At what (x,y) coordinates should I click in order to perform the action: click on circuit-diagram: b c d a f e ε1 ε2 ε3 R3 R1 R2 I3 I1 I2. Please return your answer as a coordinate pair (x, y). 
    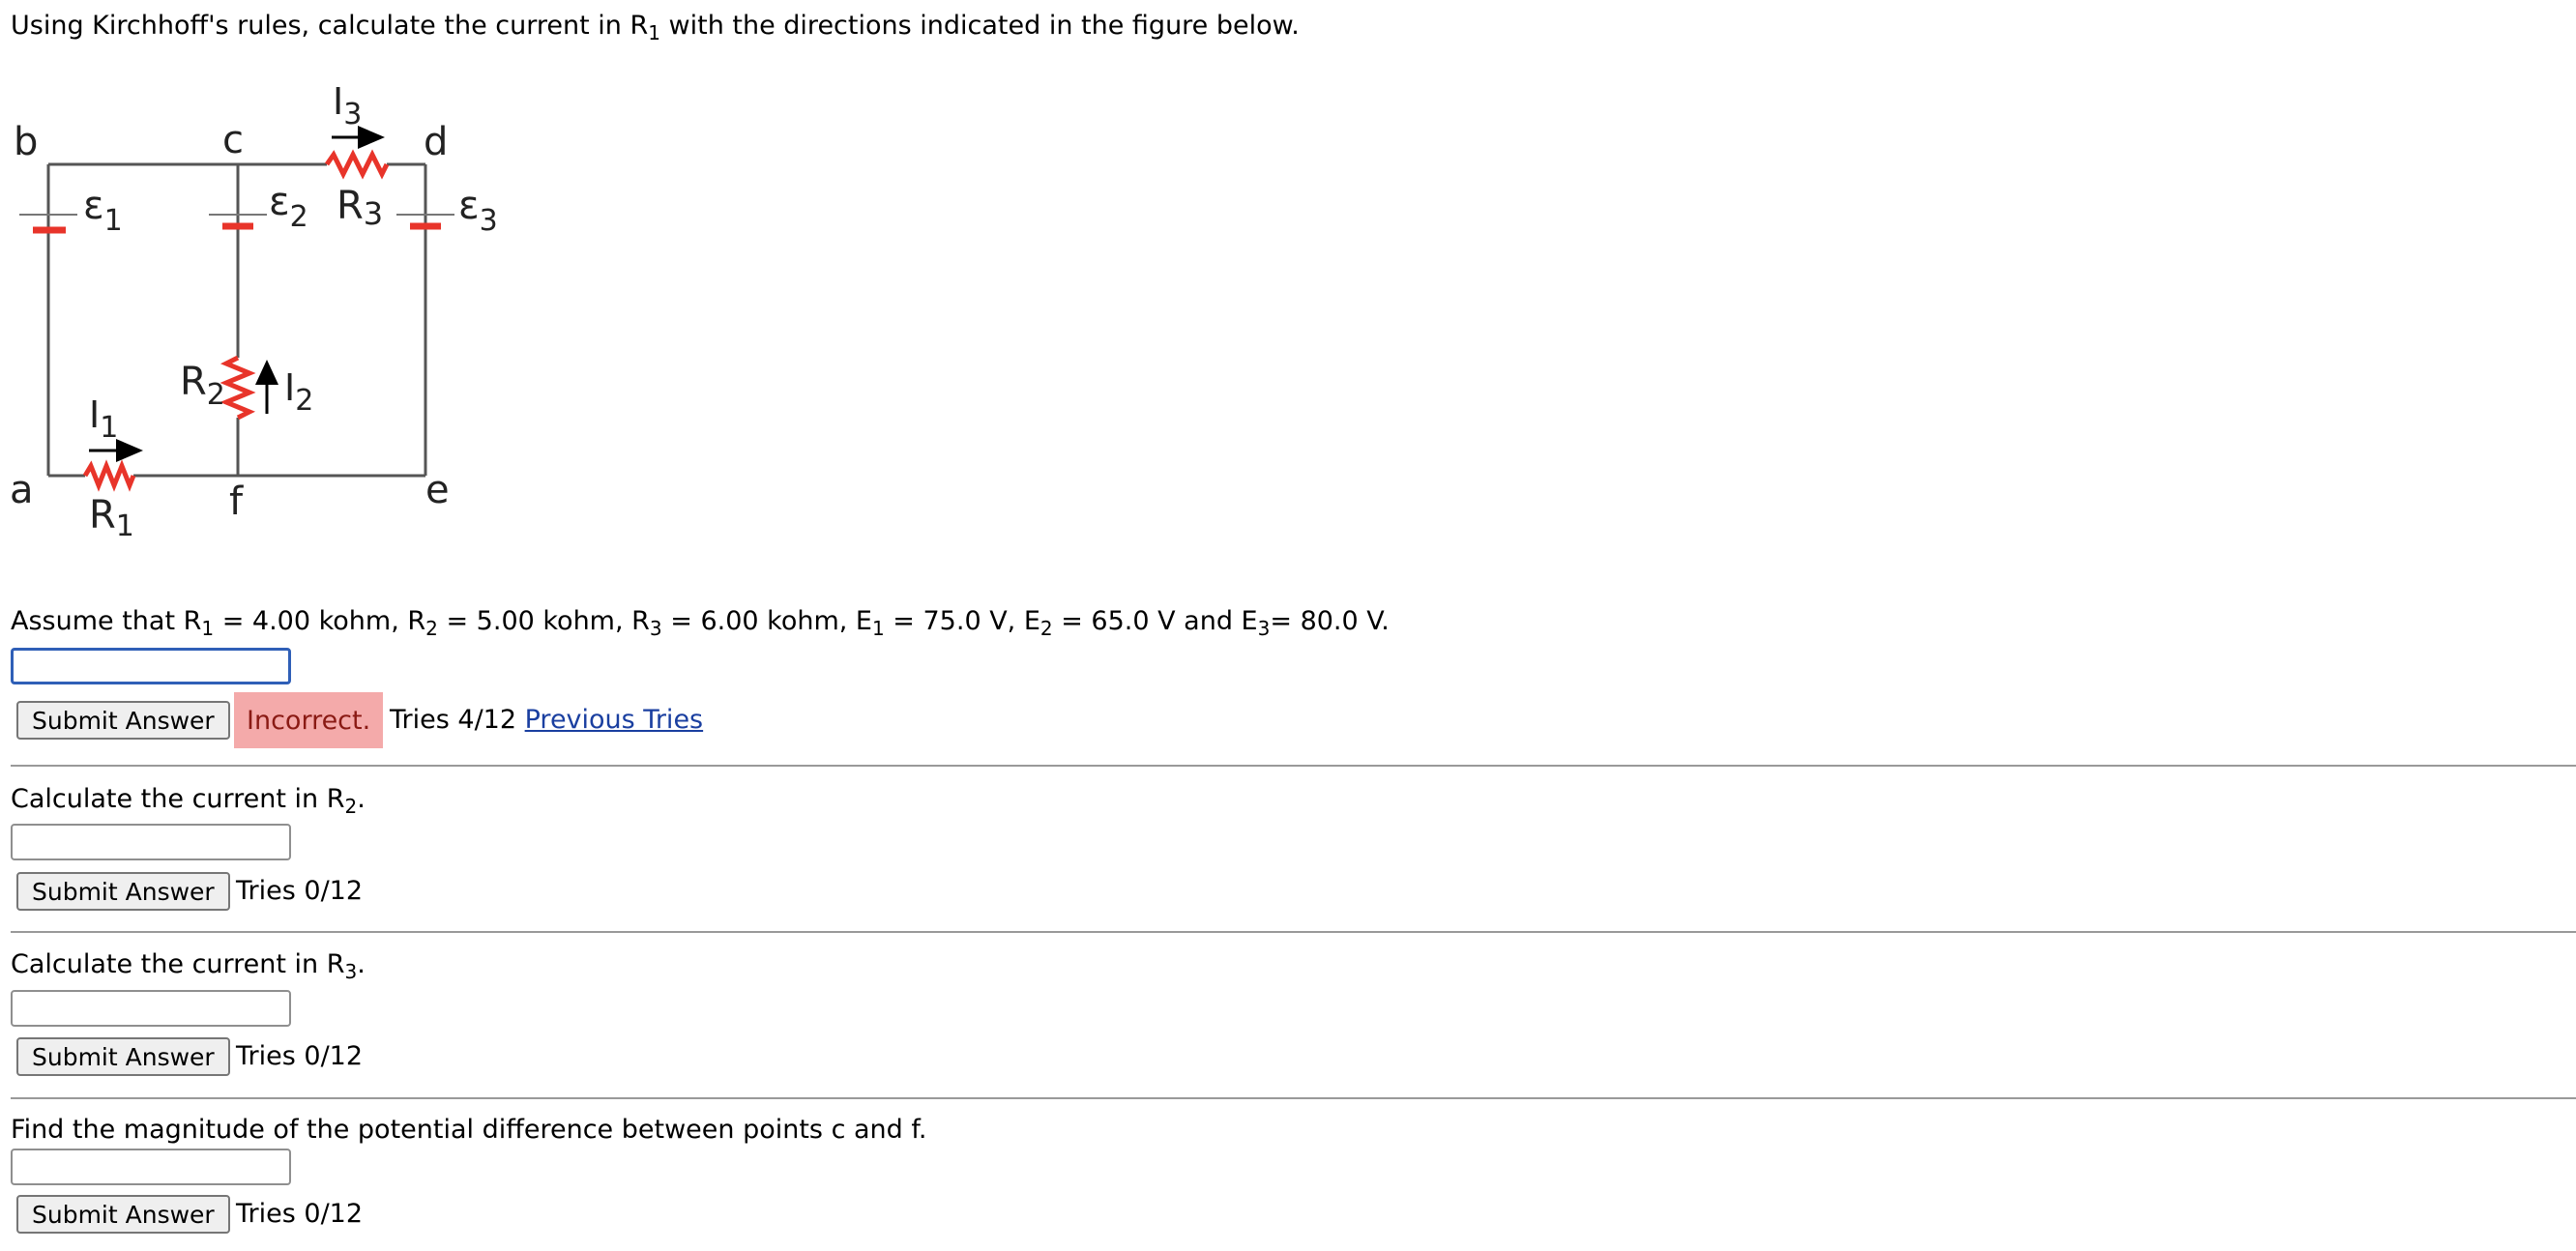
    Looking at the image, I should click on (254, 312).